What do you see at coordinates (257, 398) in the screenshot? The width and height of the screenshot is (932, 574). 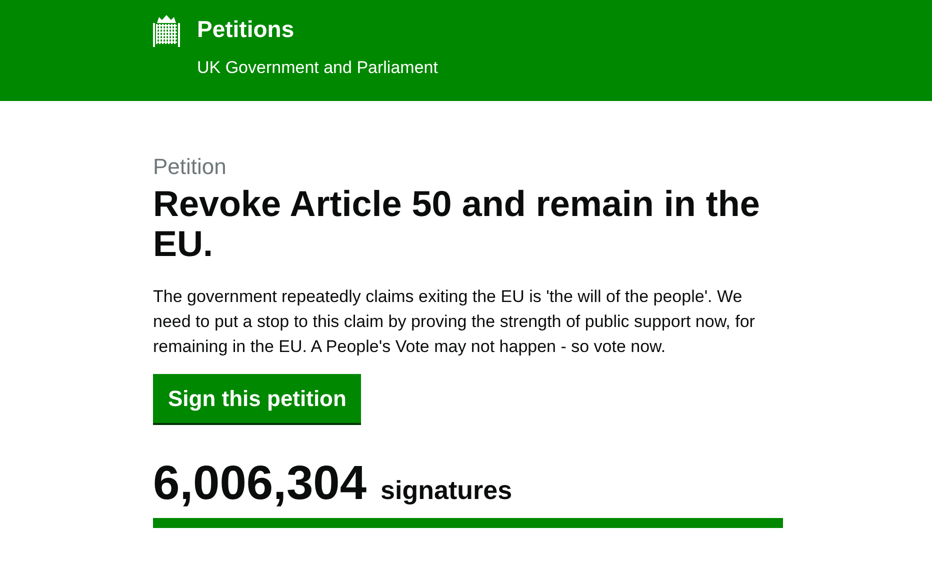 I see `sign-button: Sign this petition` at bounding box center [257, 398].